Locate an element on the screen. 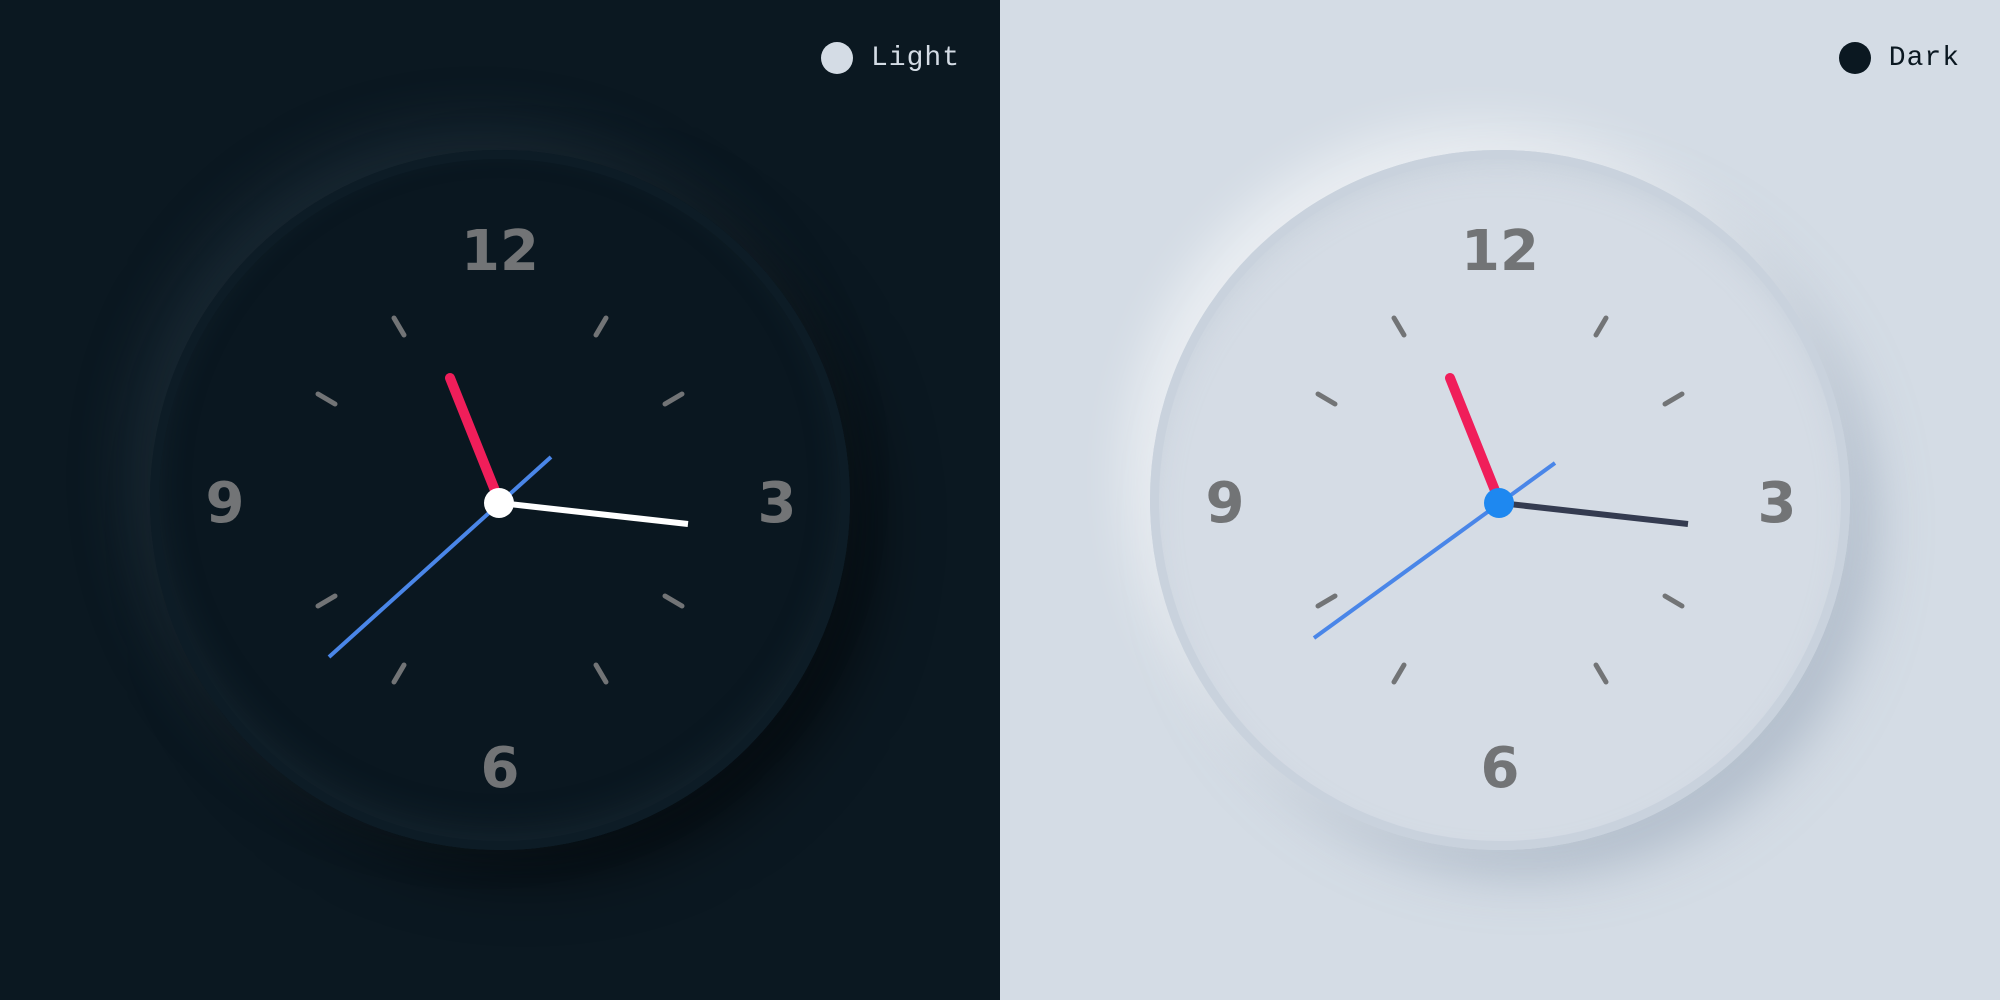  theme-toggle-label: Light is located at coordinates (915, 58).